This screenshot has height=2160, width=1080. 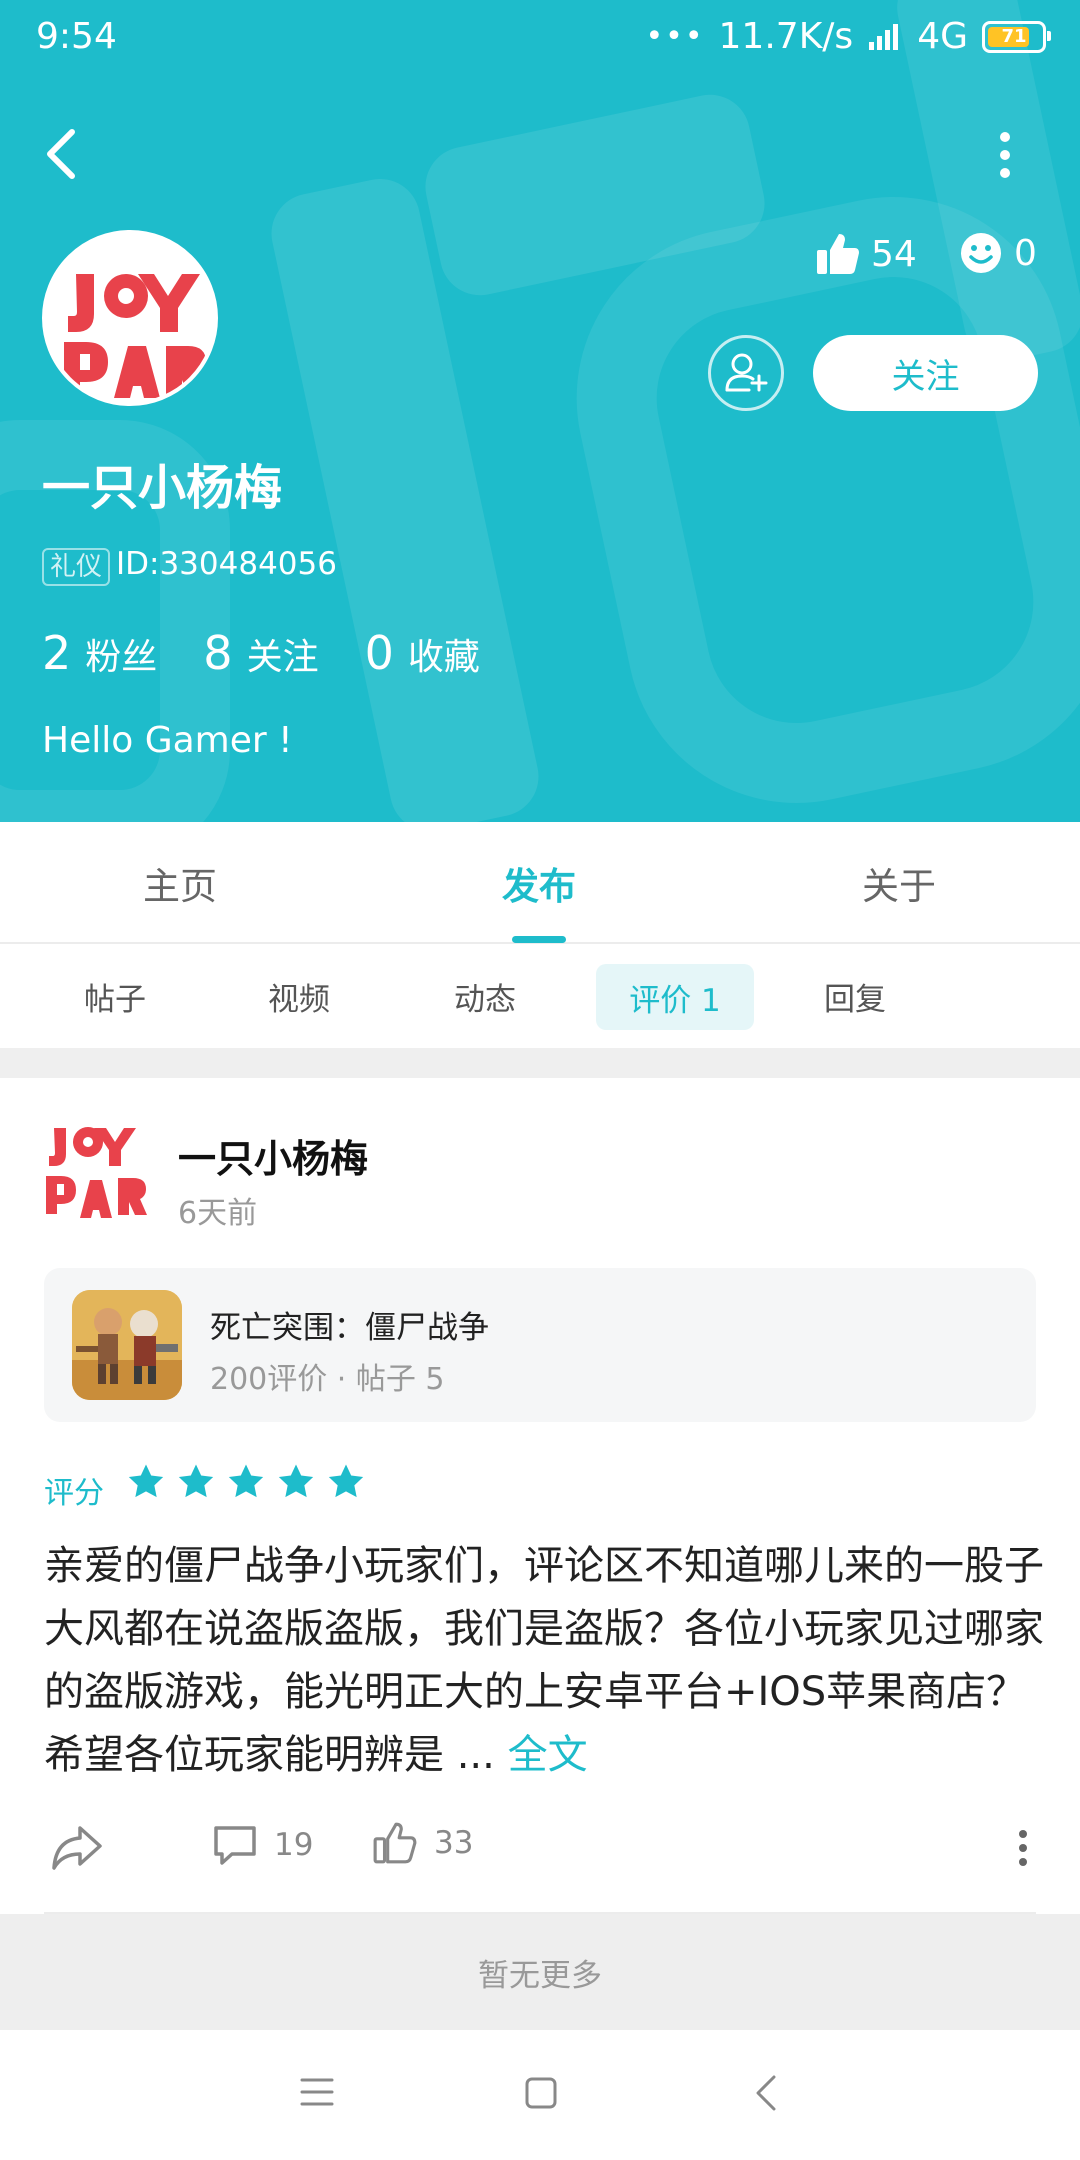 I want to click on subtab-moments: 动态, so click(x=485, y=996).